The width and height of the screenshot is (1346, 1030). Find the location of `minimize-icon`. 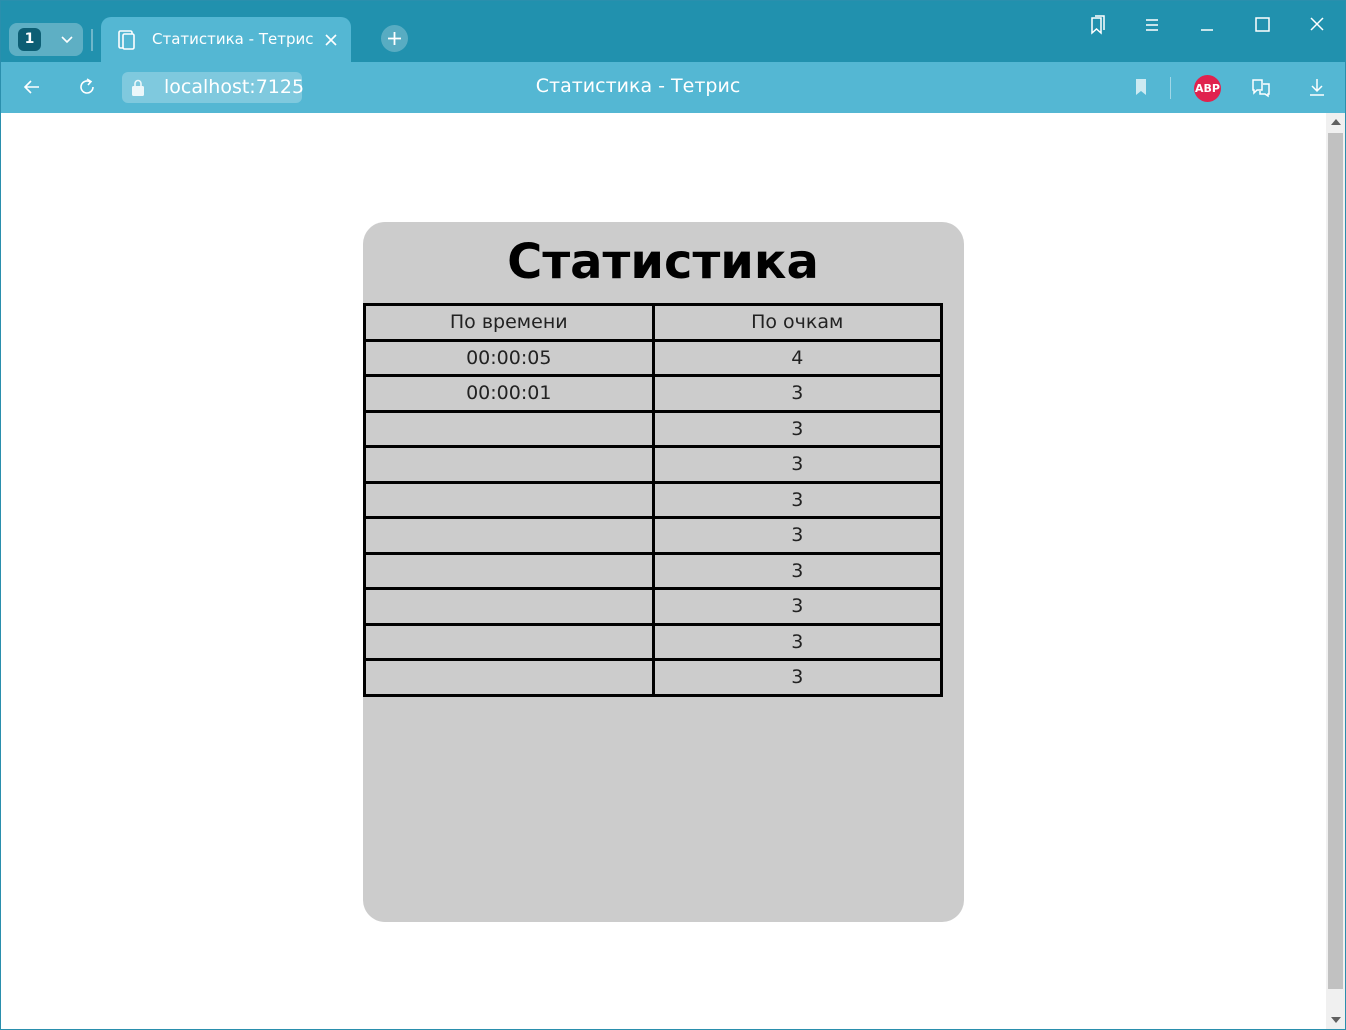

minimize-icon is located at coordinates (1207, 25).